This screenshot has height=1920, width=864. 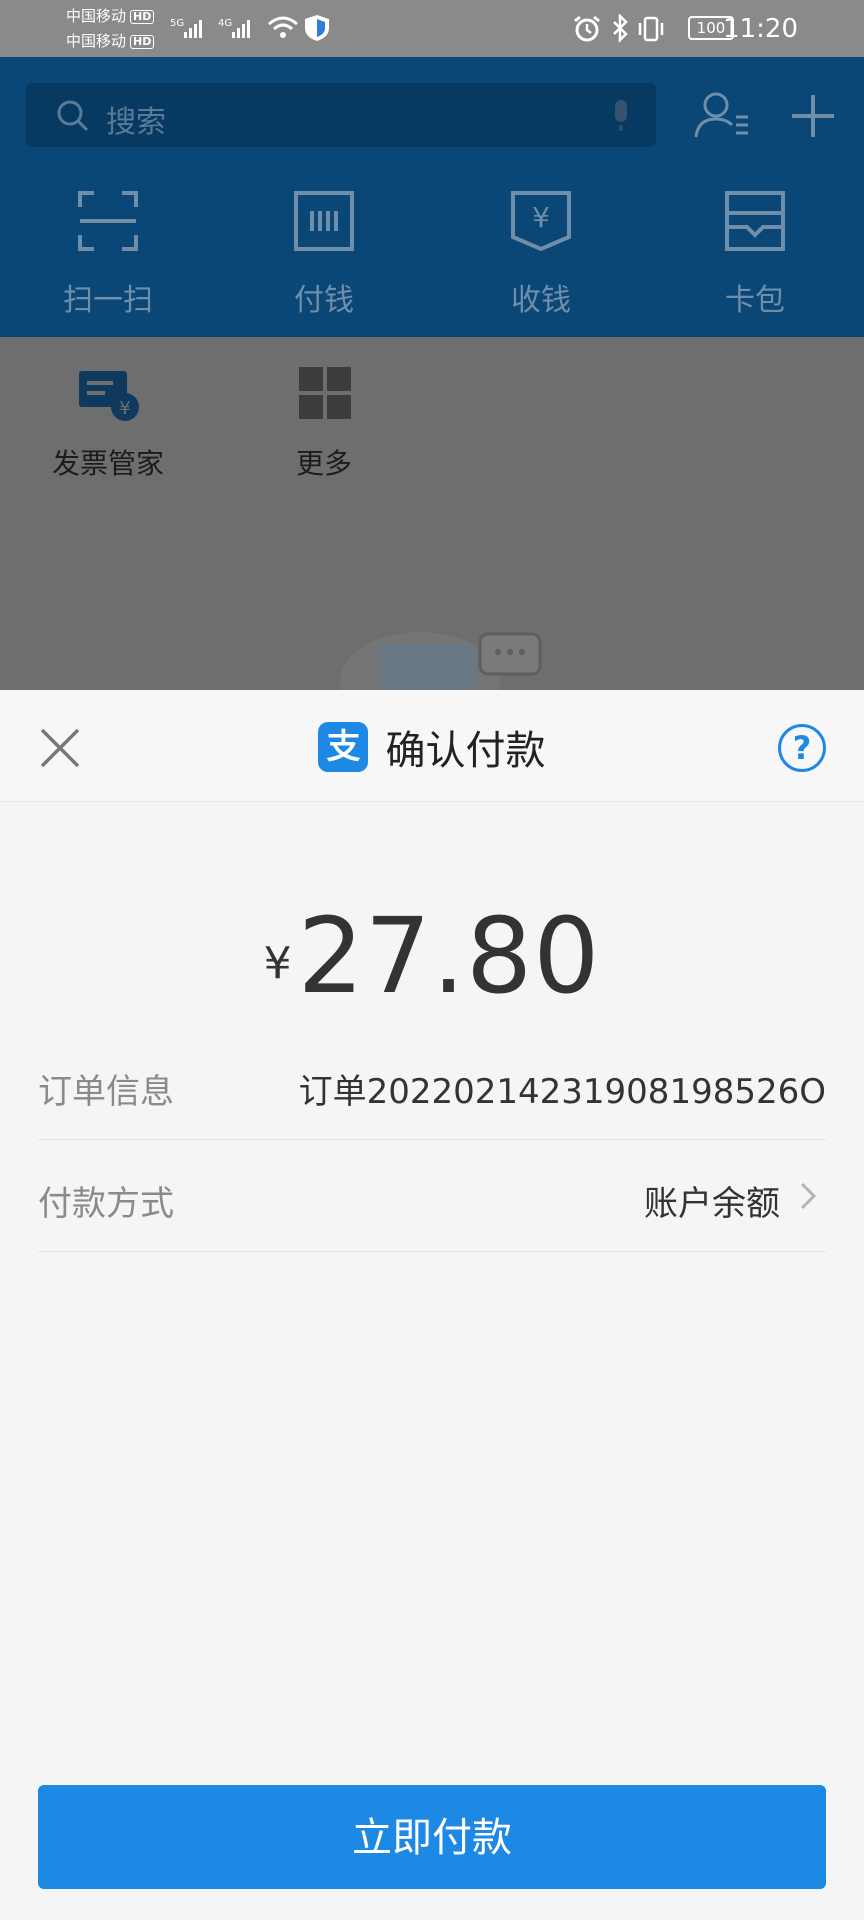 I want to click on order-info-row: 订单信息 订单20220214231908198526O, so click(x=432, y=1084).